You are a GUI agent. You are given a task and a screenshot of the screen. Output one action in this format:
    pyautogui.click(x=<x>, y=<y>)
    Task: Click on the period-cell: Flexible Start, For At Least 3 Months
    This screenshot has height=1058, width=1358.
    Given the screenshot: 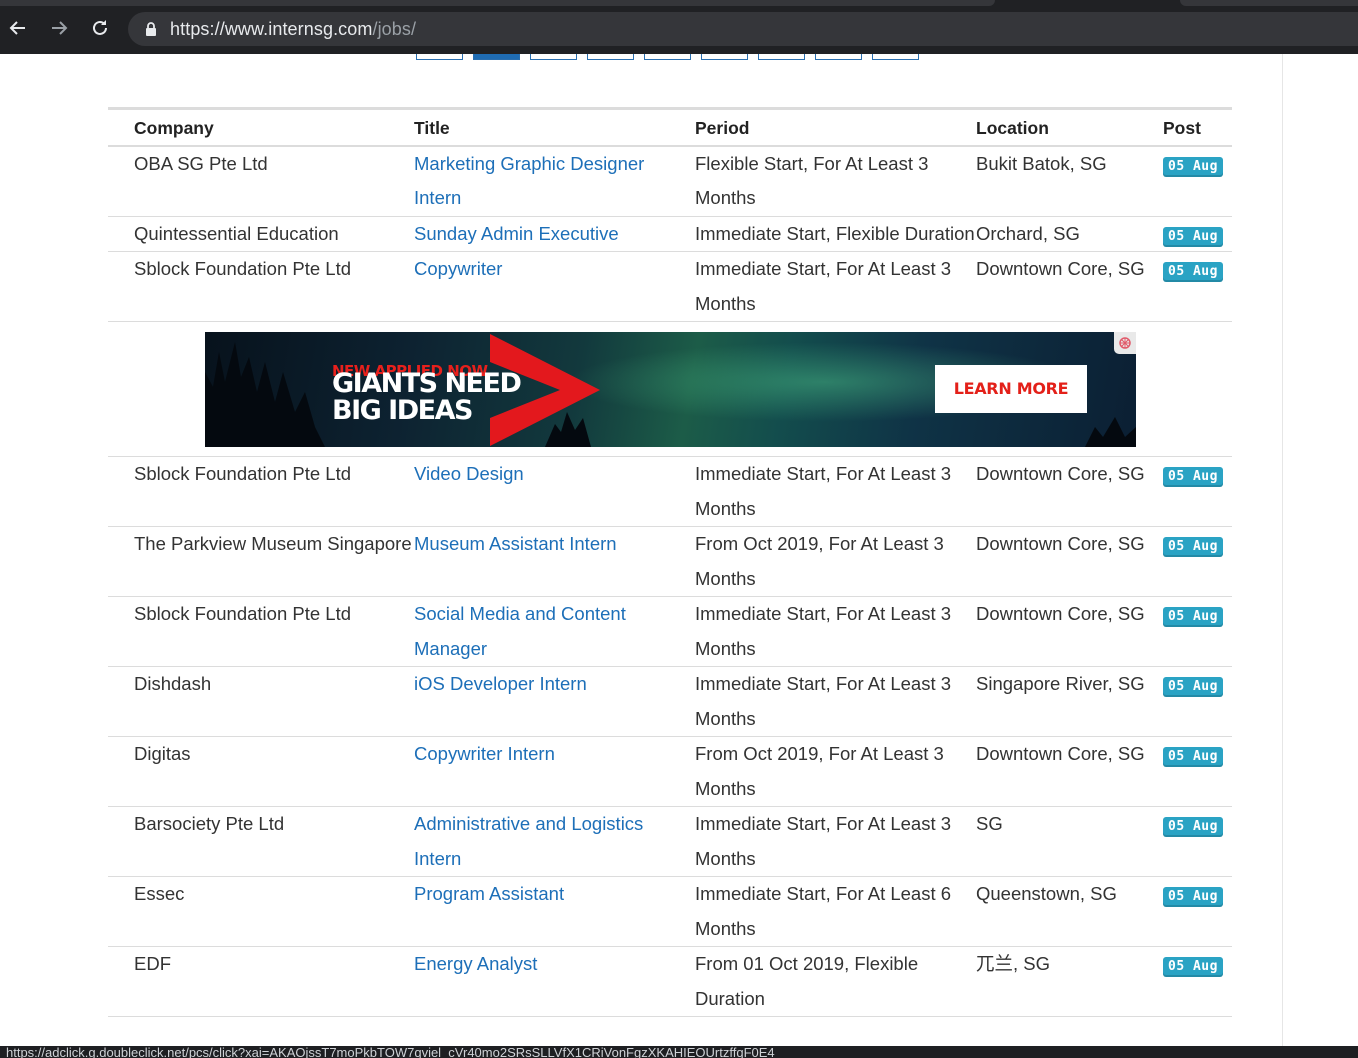 What is the action you would take?
    pyautogui.click(x=835, y=181)
    